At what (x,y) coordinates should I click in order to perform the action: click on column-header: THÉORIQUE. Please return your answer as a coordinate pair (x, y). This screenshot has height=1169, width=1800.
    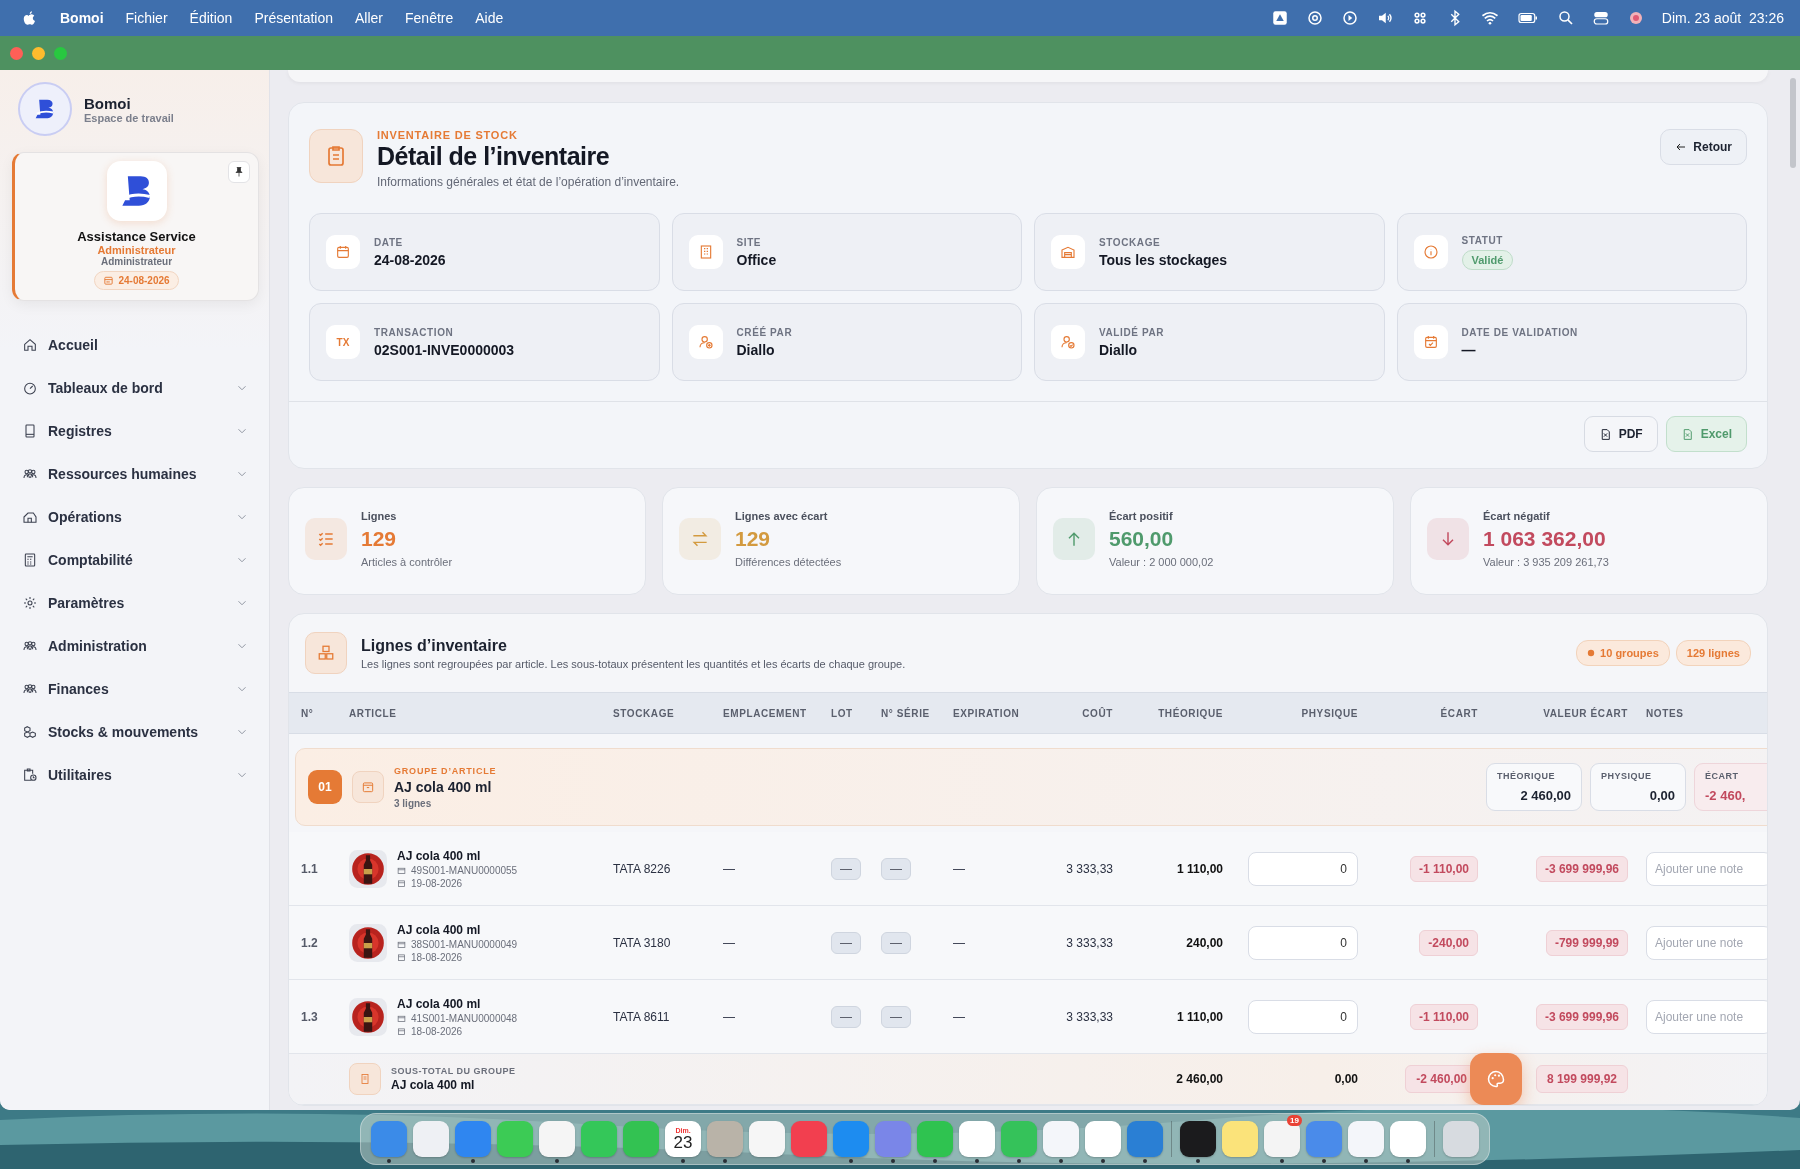
    Looking at the image, I should click on (1190, 713).